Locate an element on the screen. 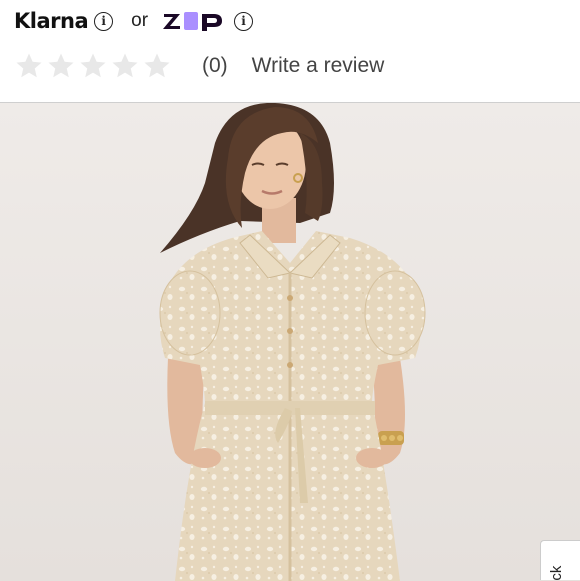 This screenshot has width=580, height=581. star-rating is located at coordinates (93, 66).